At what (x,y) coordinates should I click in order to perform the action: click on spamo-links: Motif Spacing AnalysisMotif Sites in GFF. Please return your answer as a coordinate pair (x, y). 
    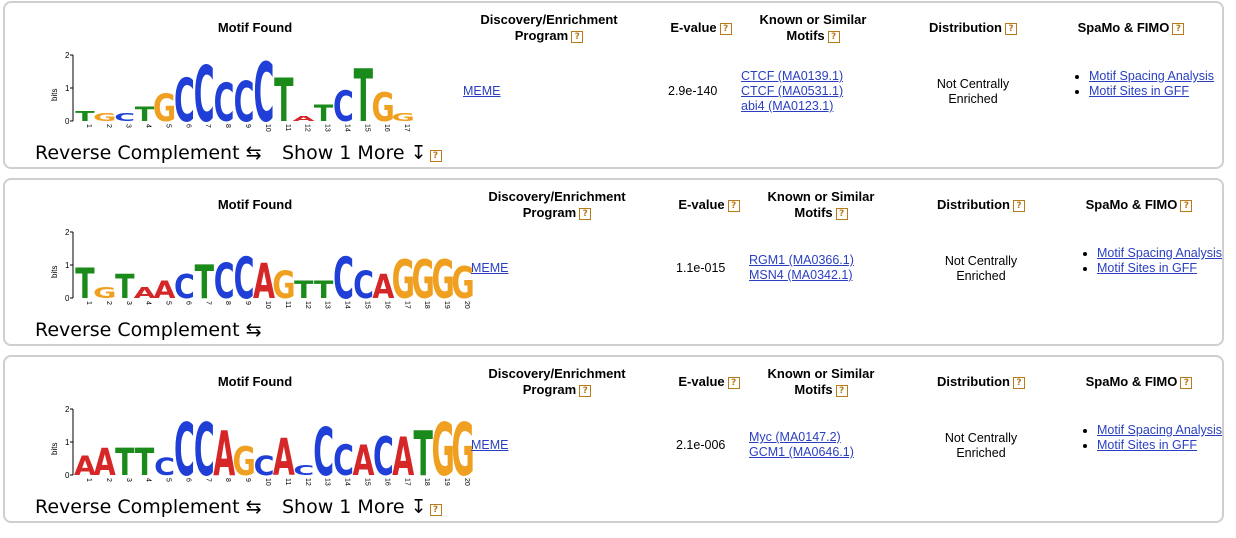
    Looking at the image, I should click on (1154, 438).